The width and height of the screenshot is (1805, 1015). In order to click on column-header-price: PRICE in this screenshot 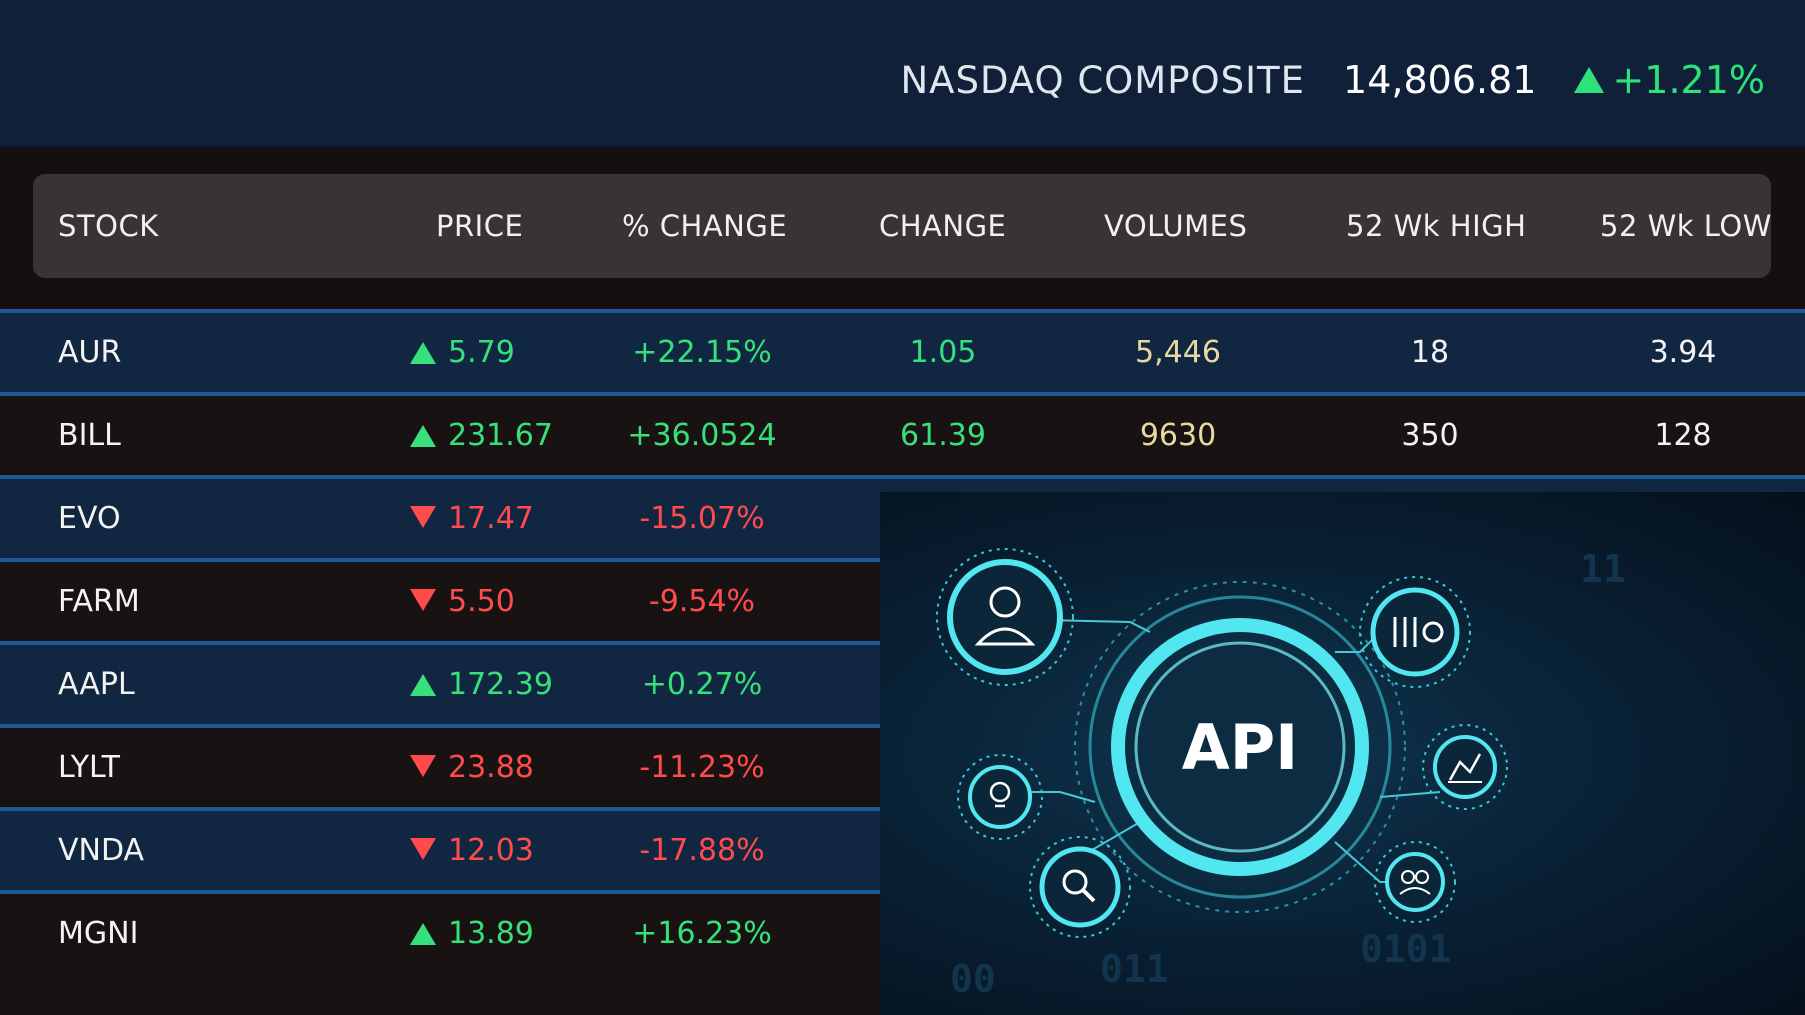, I will do `click(479, 226)`.